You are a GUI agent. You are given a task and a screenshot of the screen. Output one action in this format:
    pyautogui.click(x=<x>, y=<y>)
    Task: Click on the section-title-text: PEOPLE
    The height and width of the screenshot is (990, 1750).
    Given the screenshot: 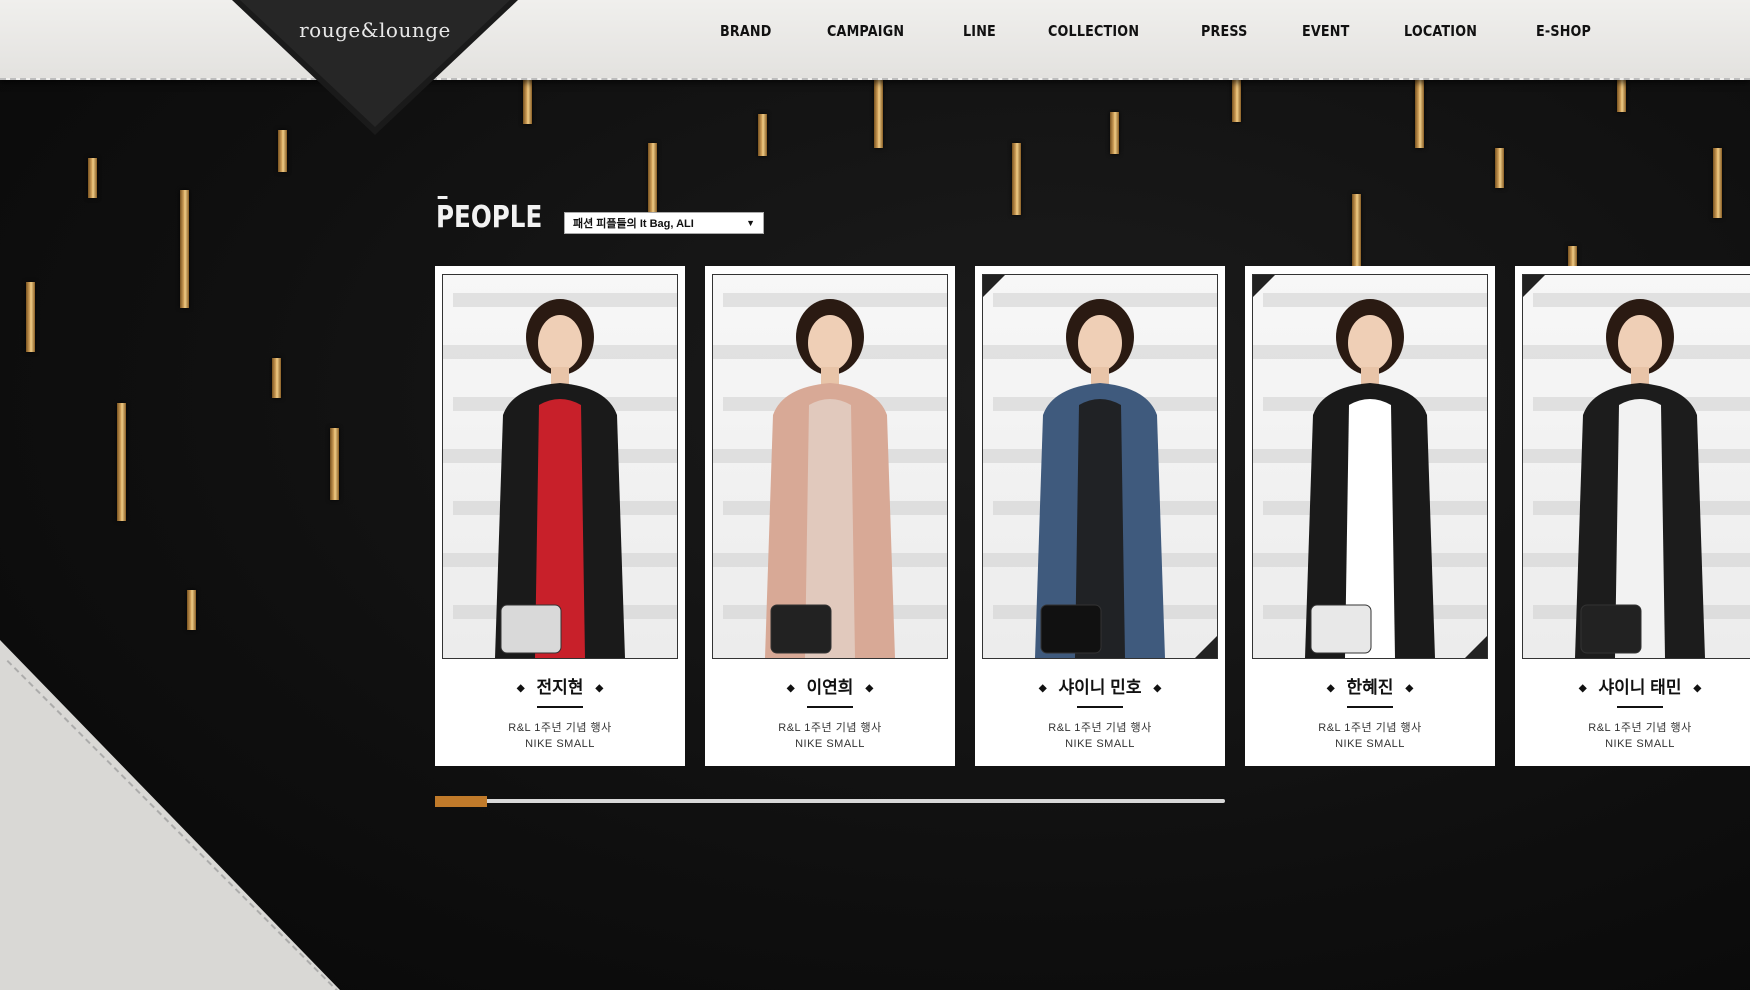 What is the action you would take?
    pyautogui.click(x=489, y=217)
    